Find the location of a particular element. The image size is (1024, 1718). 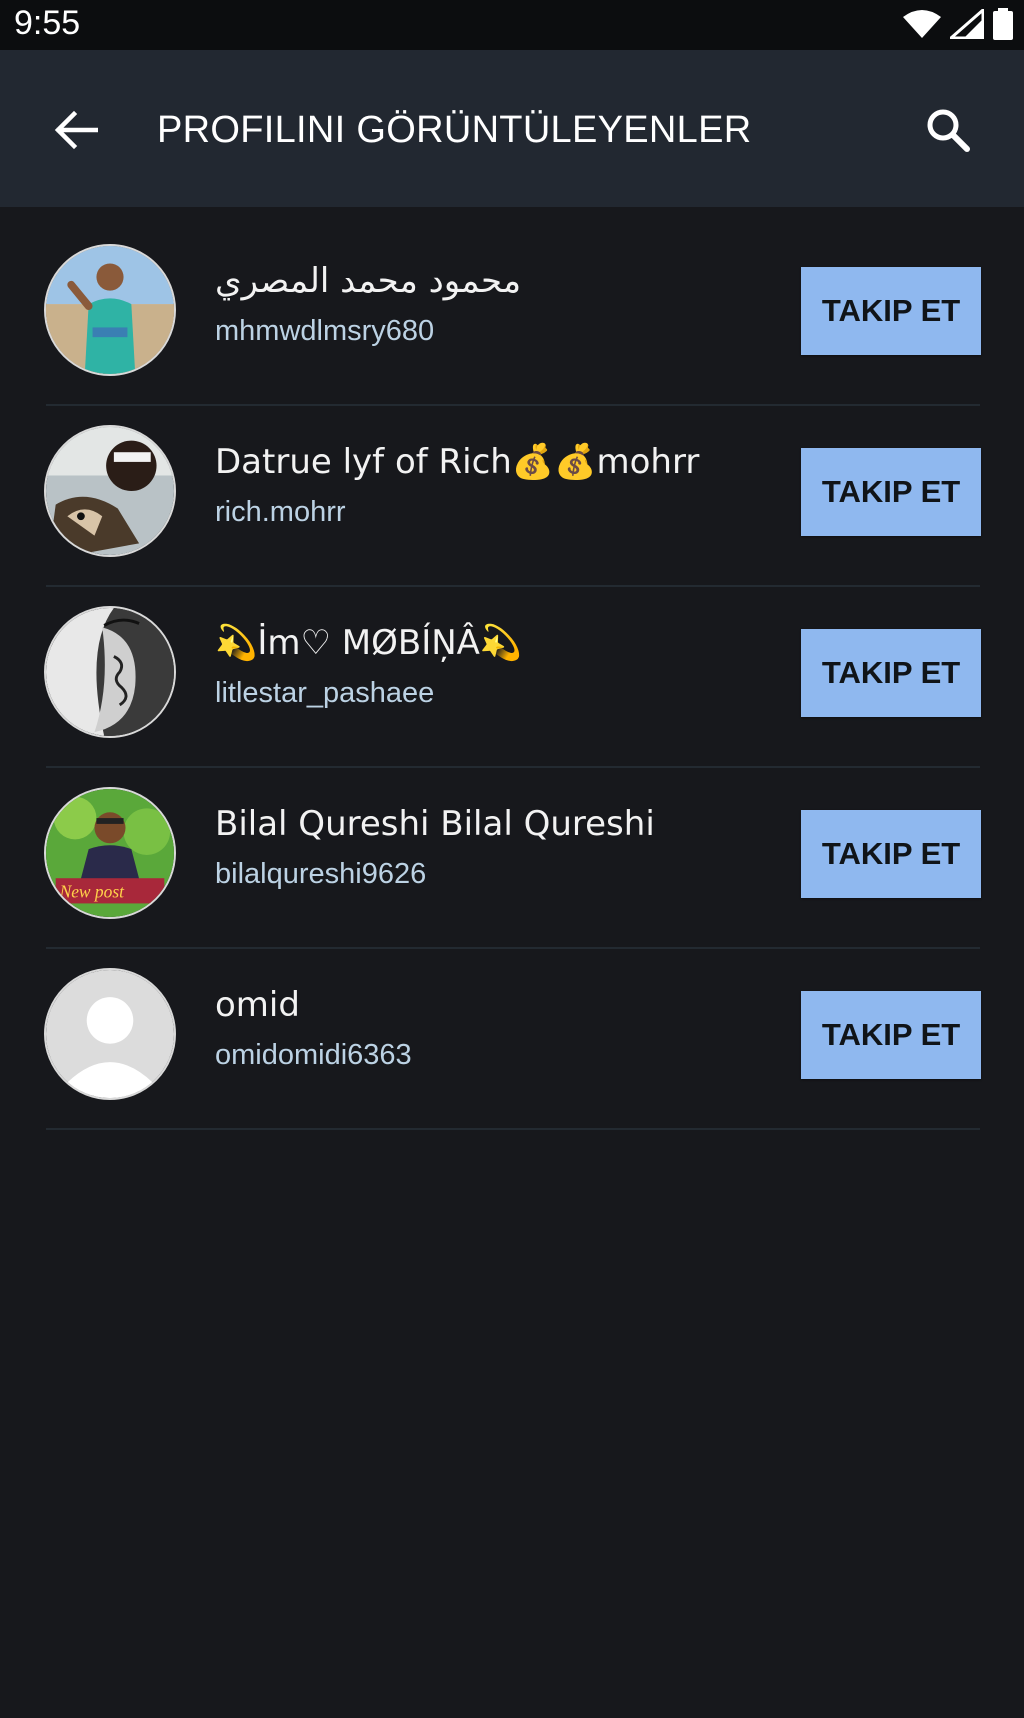

avatar-overlay-text: New post is located at coordinates (92, 892).